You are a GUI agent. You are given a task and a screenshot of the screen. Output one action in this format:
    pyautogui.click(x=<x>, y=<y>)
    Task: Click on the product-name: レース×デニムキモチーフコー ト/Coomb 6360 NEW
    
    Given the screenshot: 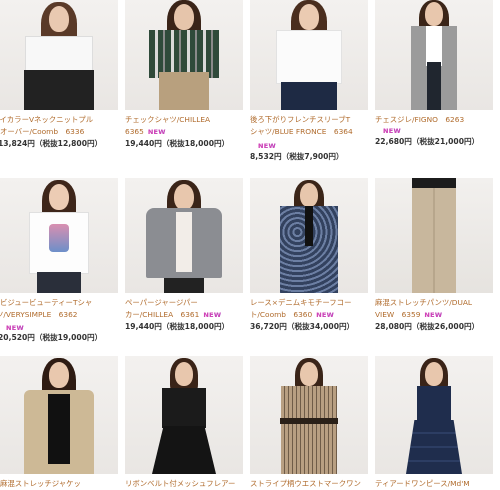 What is the action you would take?
    pyautogui.click(x=309, y=309)
    